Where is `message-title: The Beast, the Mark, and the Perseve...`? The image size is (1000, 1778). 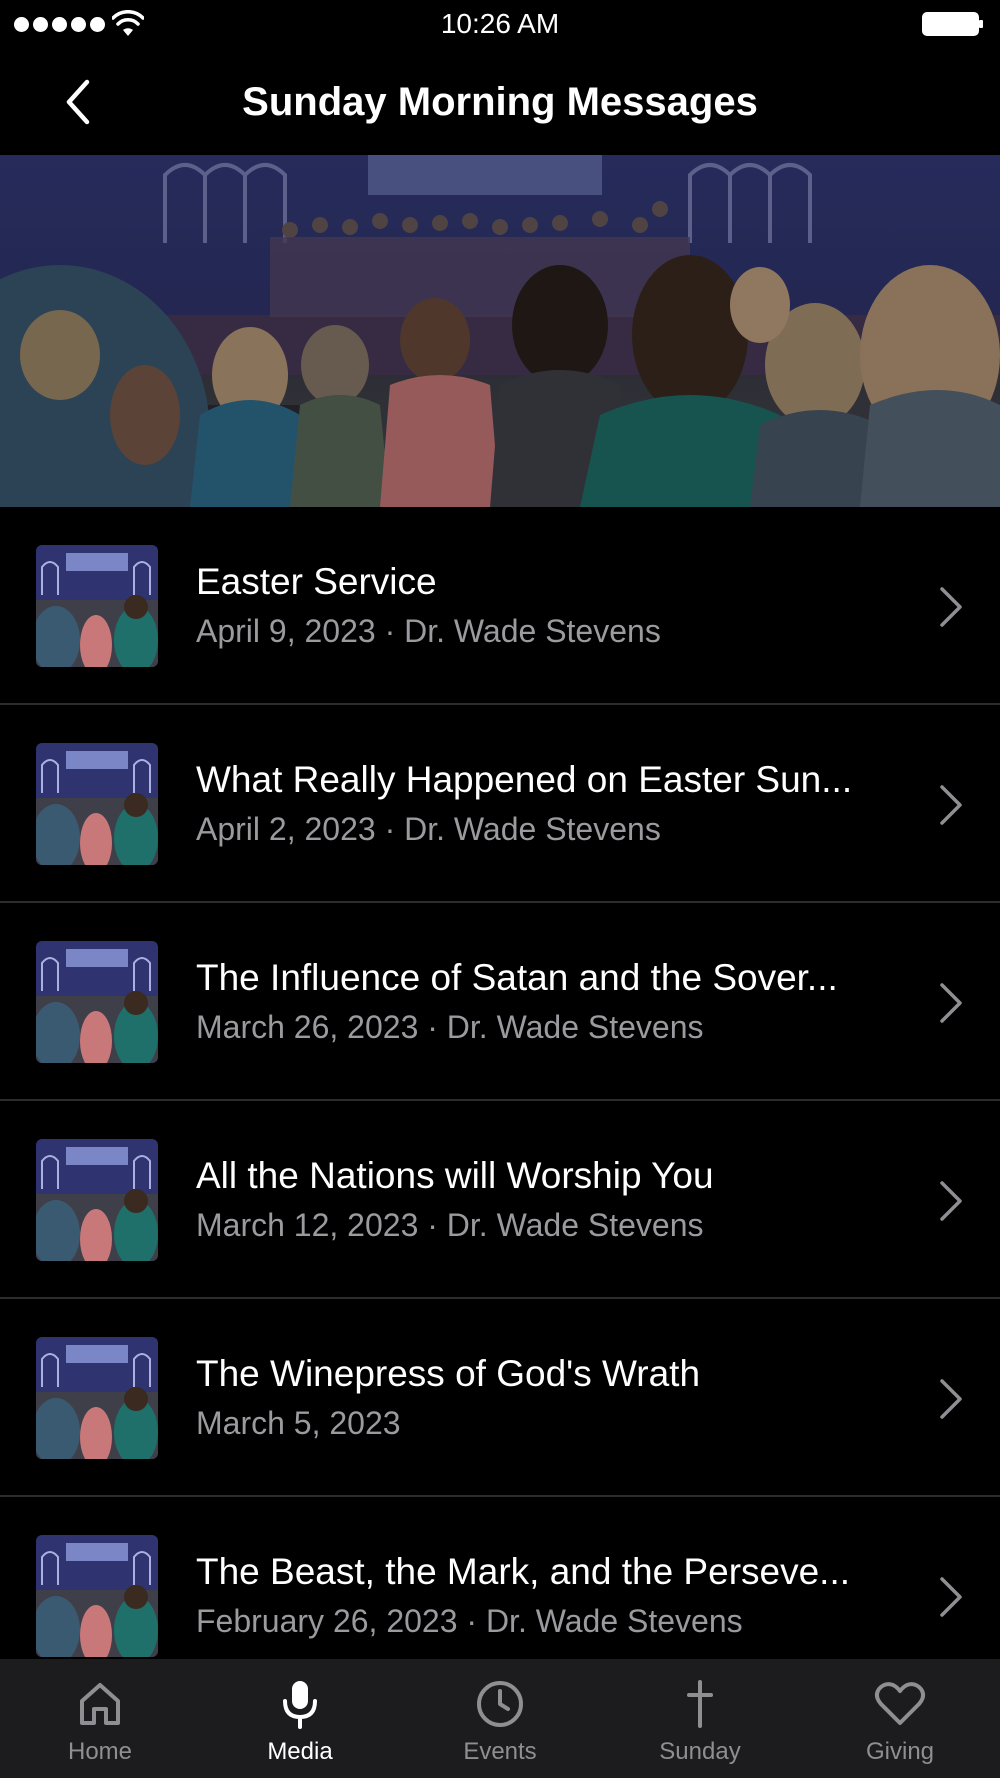
message-title: The Beast, the Mark, and the Perseve... is located at coordinates (523, 1571).